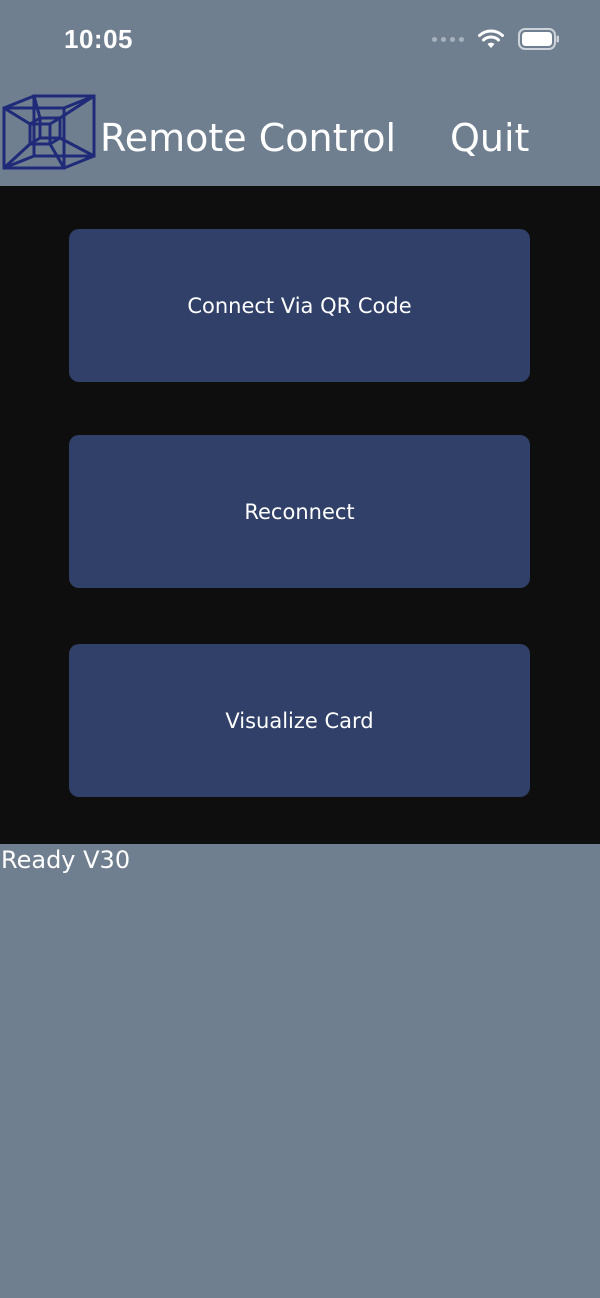  Describe the element at coordinates (538, 39) in the screenshot. I see `battery-icon` at that location.